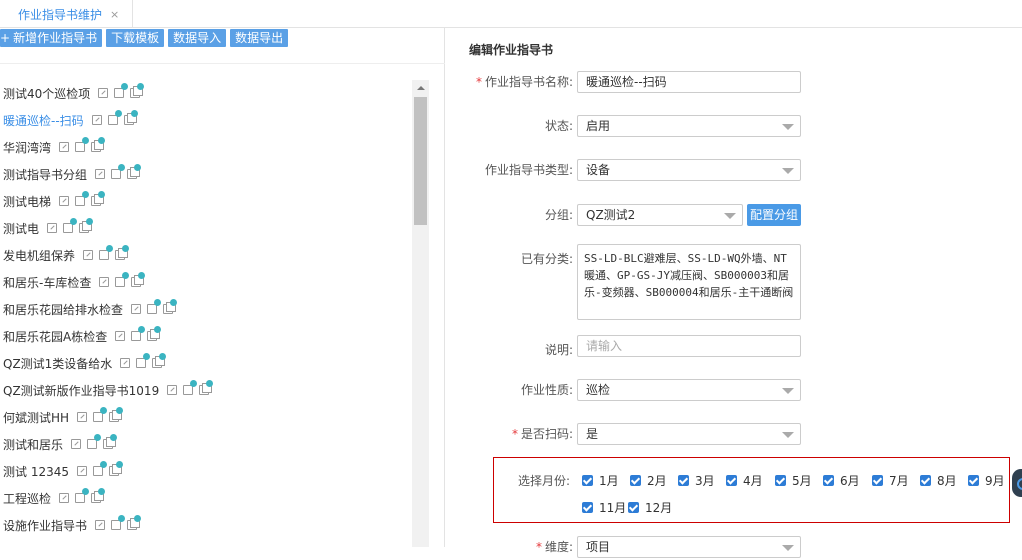 The width and height of the screenshot is (1022, 560). What do you see at coordinates (36, 471) in the screenshot?
I see `tree-item-label: 测试 12345` at bounding box center [36, 471].